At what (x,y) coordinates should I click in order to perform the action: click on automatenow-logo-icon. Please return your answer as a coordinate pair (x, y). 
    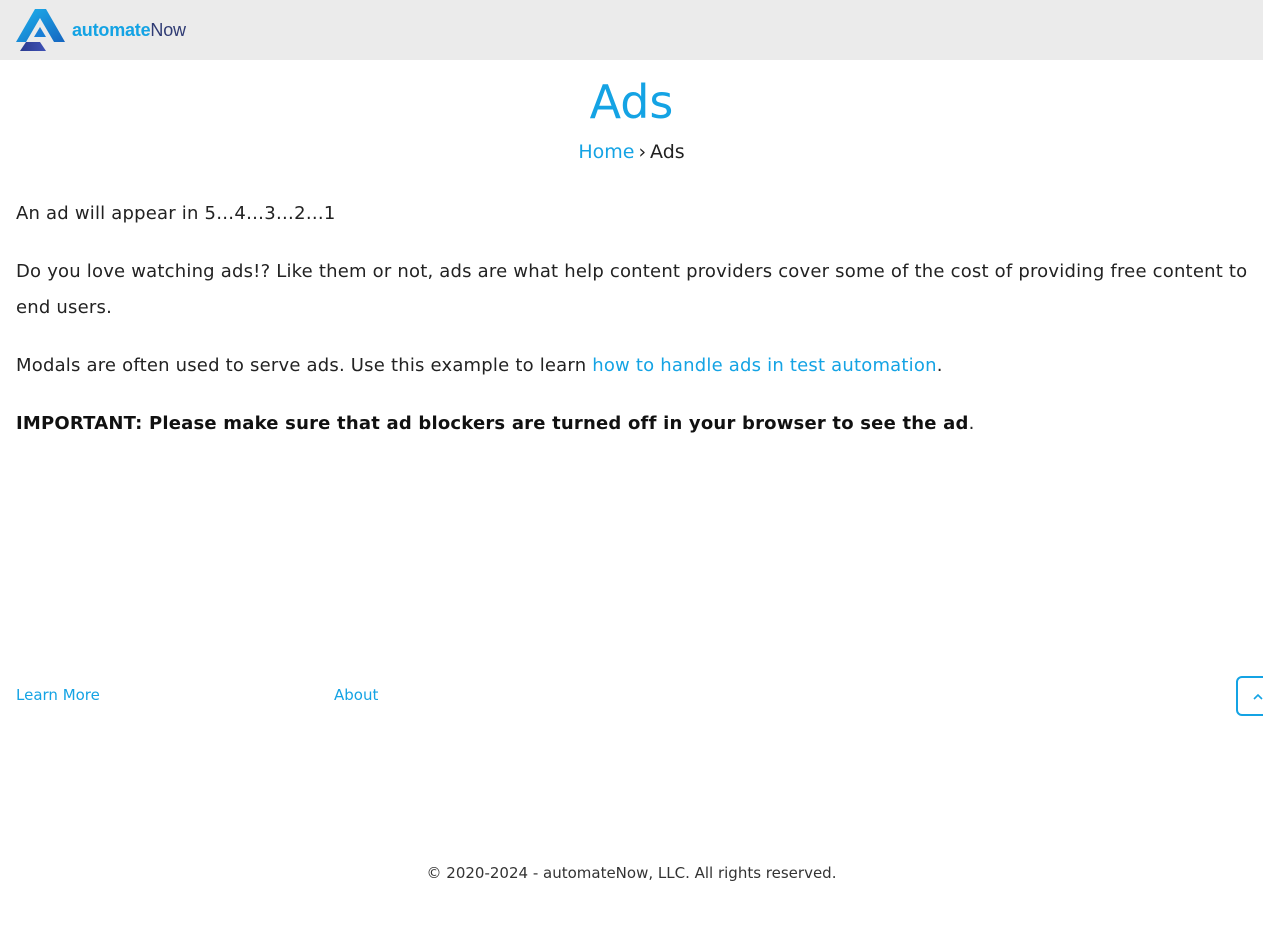
    Looking at the image, I should click on (40, 30).